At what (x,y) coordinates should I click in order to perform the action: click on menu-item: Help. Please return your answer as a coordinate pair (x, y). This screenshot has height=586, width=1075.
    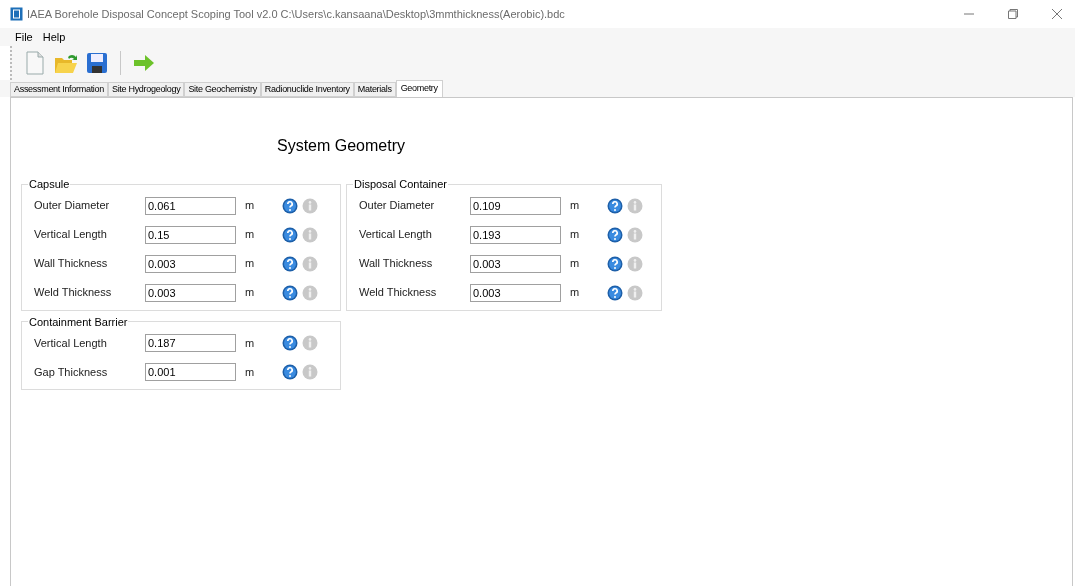
    Looking at the image, I should click on (54, 37).